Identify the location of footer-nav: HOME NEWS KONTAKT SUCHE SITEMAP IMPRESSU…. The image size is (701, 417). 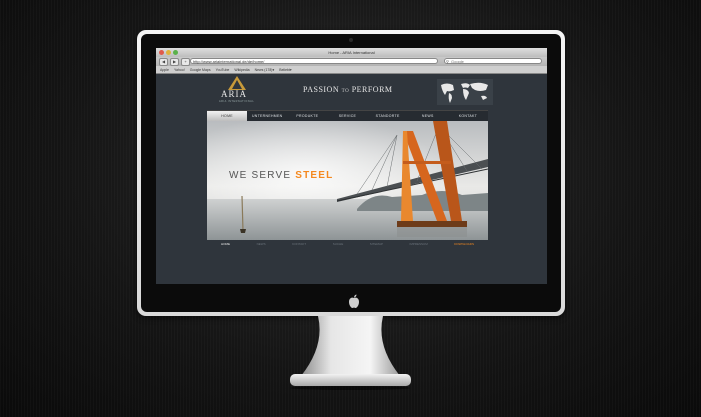
(347, 244).